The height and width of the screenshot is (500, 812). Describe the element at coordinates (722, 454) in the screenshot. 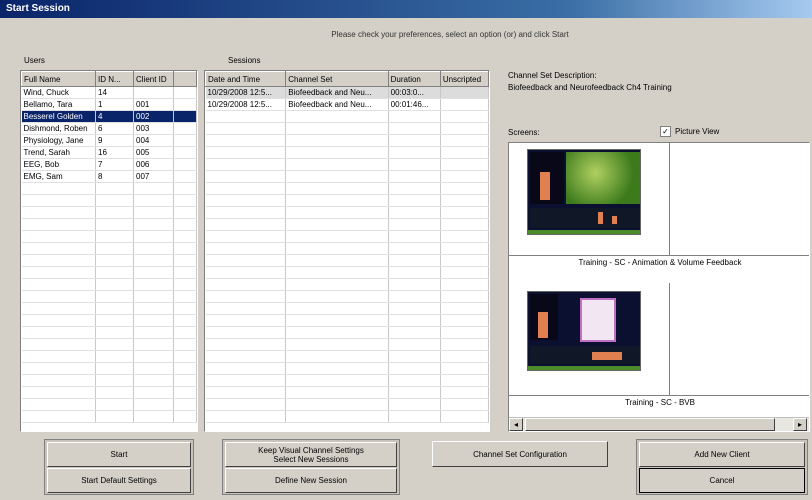

I see `add-new-client-button: Add New Client` at that location.